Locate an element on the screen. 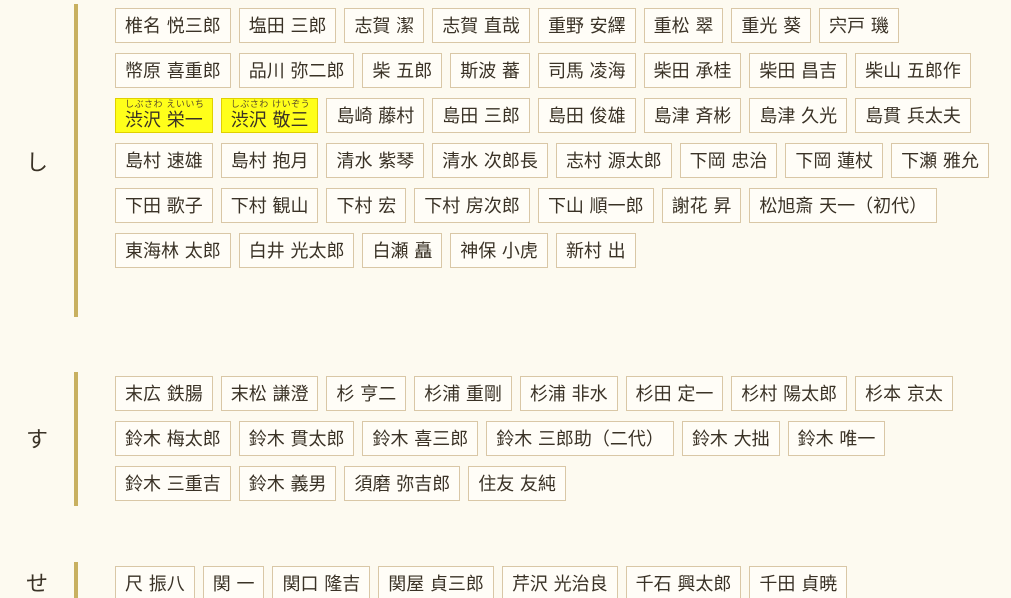 This screenshot has width=1011, height=598. person-name-link: 島田 俊雄 is located at coordinates (586, 115).